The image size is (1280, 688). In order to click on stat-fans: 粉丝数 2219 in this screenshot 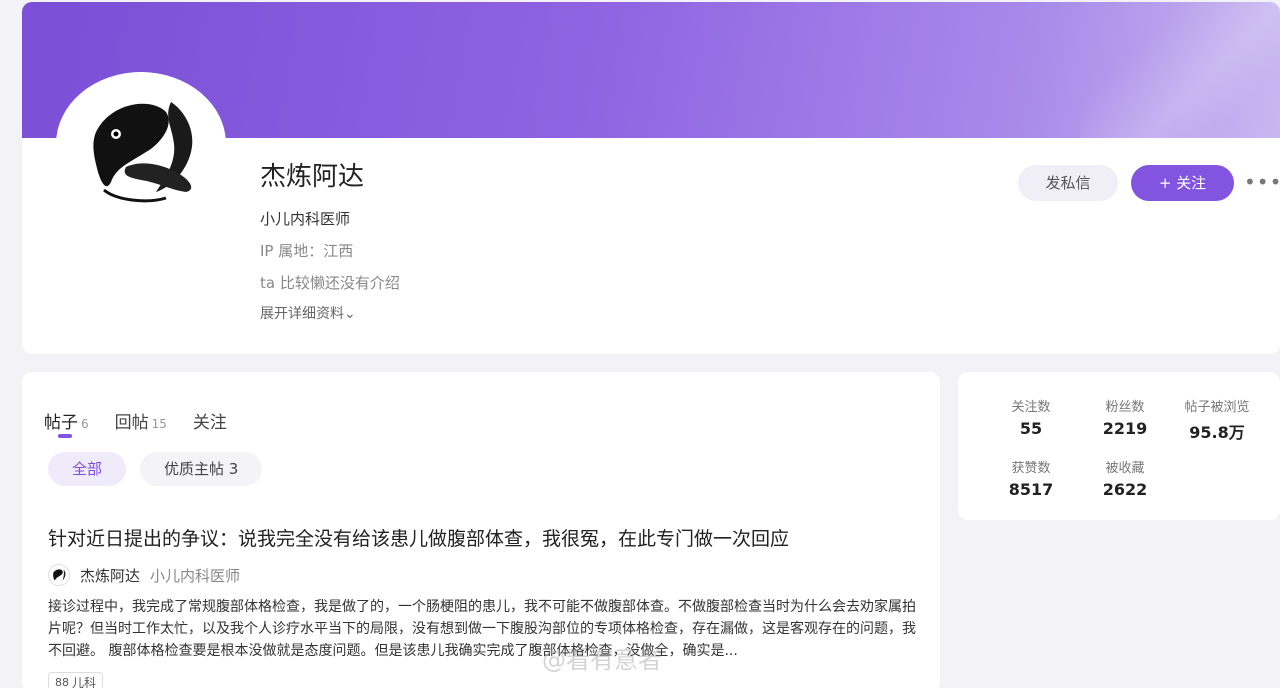, I will do `click(1125, 417)`.